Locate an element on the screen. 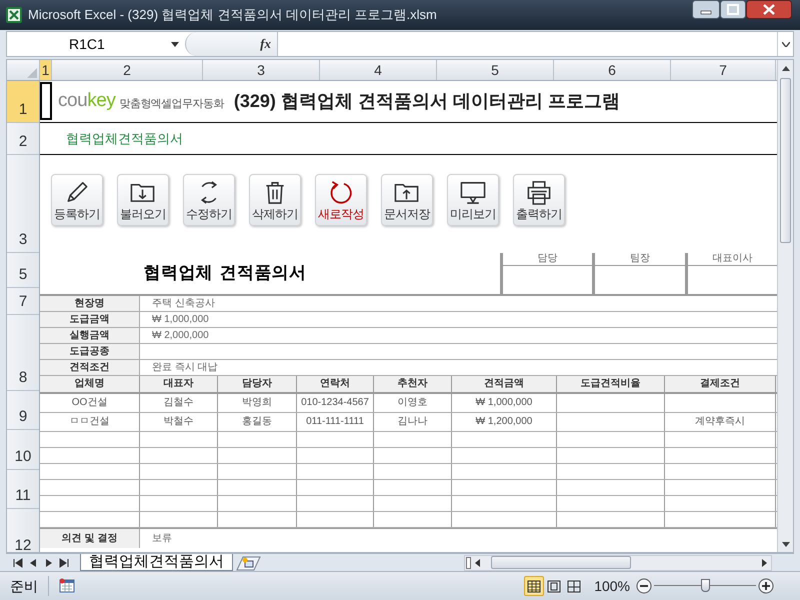  macro-record-icon is located at coordinates (67, 586).